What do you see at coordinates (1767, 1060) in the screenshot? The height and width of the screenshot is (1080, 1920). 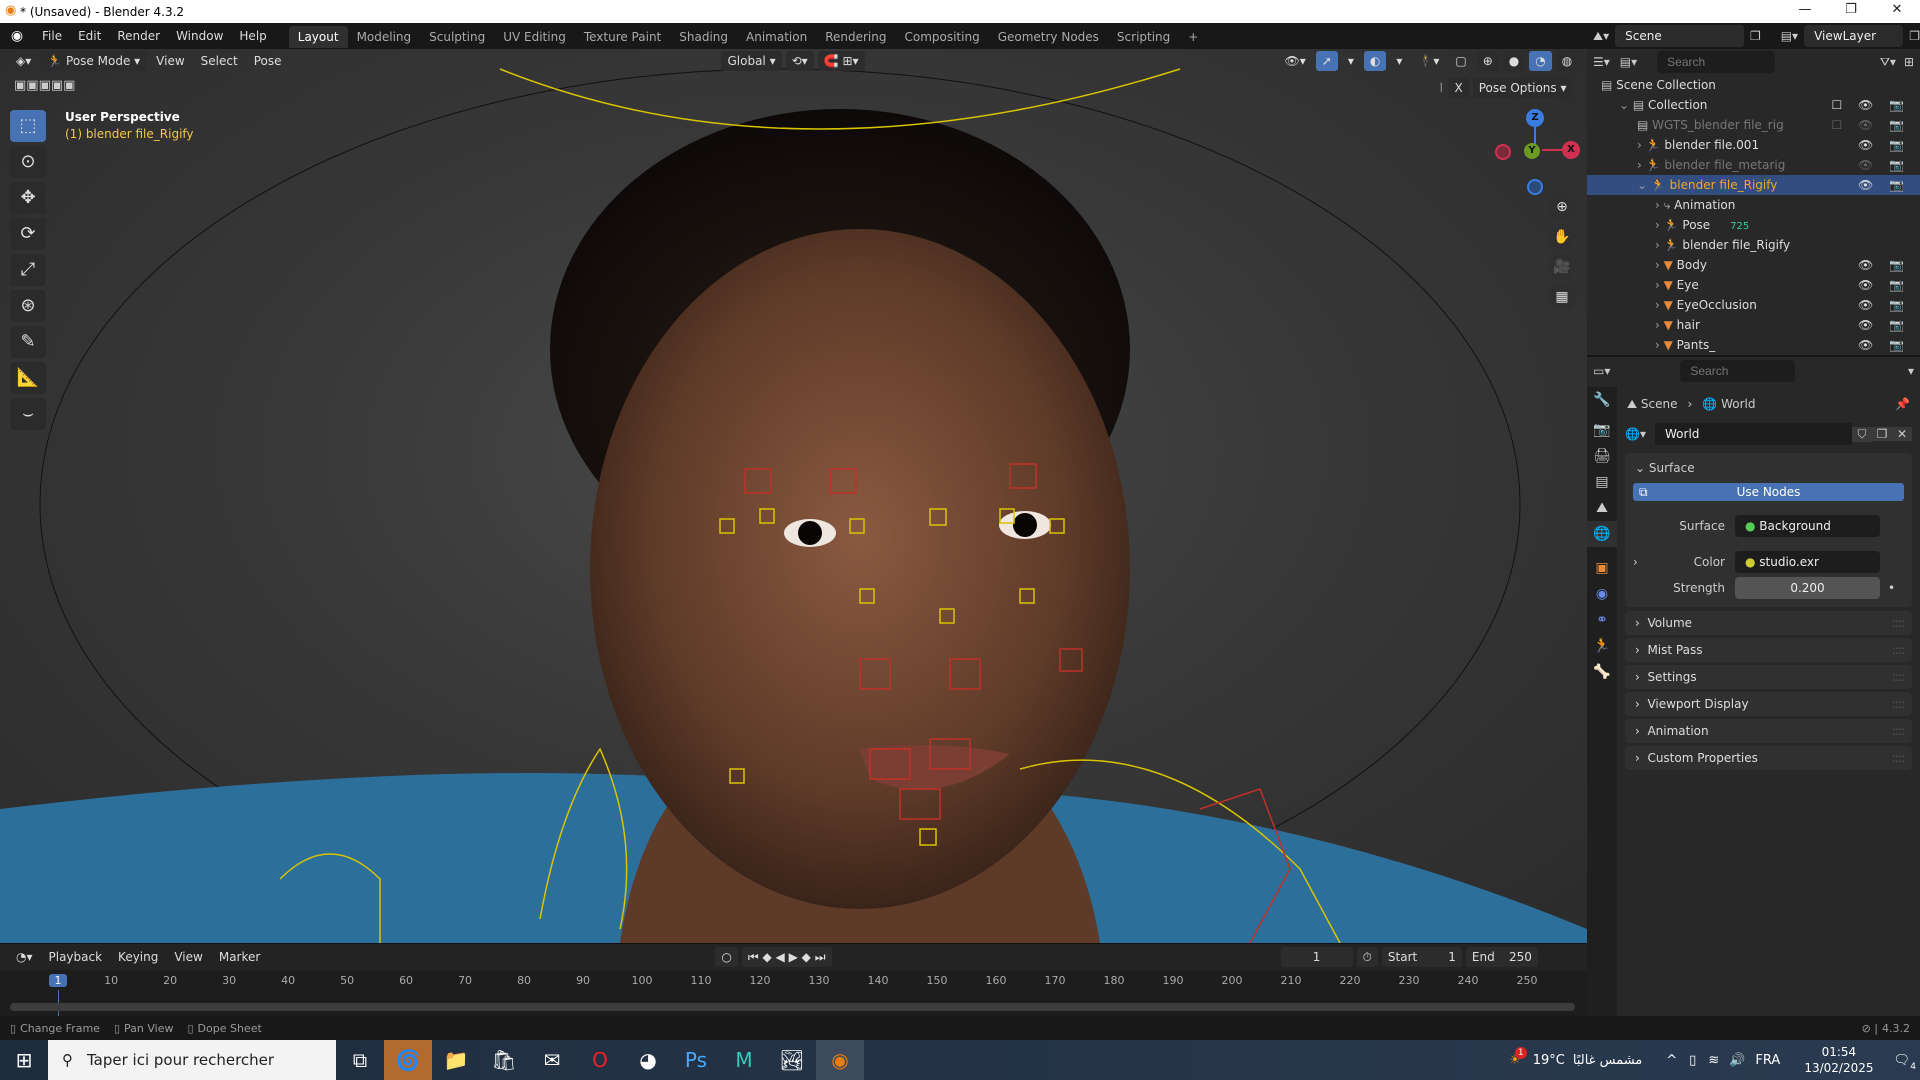 I see `language-indicator: FRA` at bounding box center [1767, 1060].